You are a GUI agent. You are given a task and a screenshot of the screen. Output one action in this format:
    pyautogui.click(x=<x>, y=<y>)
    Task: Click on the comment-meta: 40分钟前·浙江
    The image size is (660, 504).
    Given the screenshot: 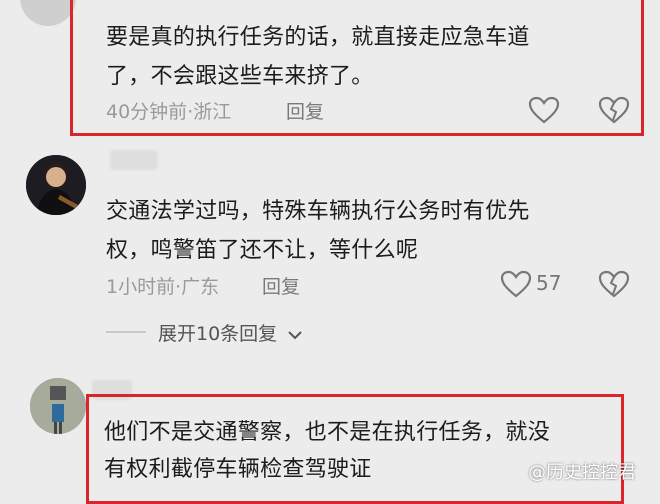 What is the action you would take?
    pyautogui.click(x=168, y=110)
    